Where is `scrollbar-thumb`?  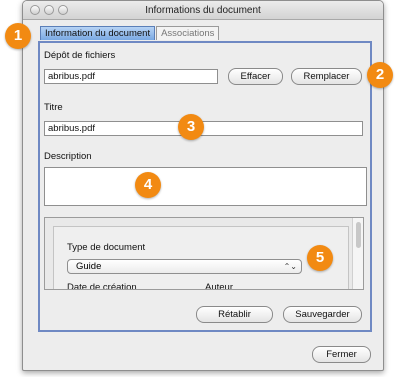
scrollbar-thumb is located at coordinates (358, 235).